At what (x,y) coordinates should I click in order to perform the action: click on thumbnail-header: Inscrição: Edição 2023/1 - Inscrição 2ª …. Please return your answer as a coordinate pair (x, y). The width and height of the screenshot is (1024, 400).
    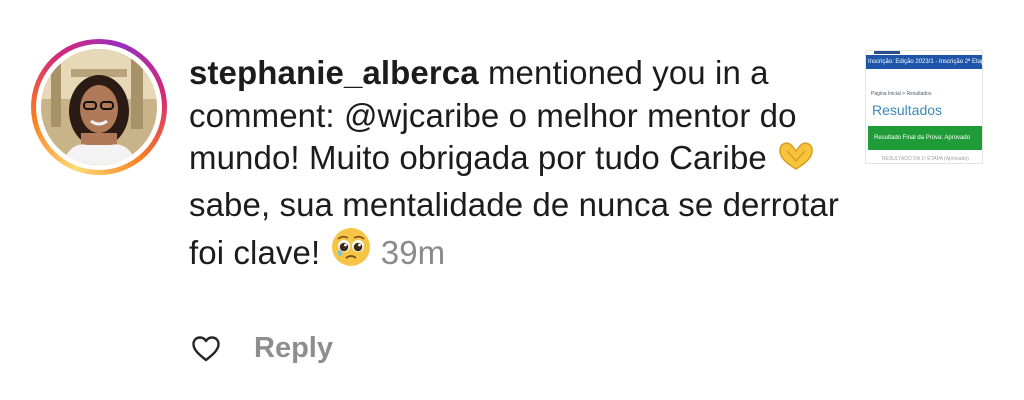
    Looking at the image, I should click on (924, 62).